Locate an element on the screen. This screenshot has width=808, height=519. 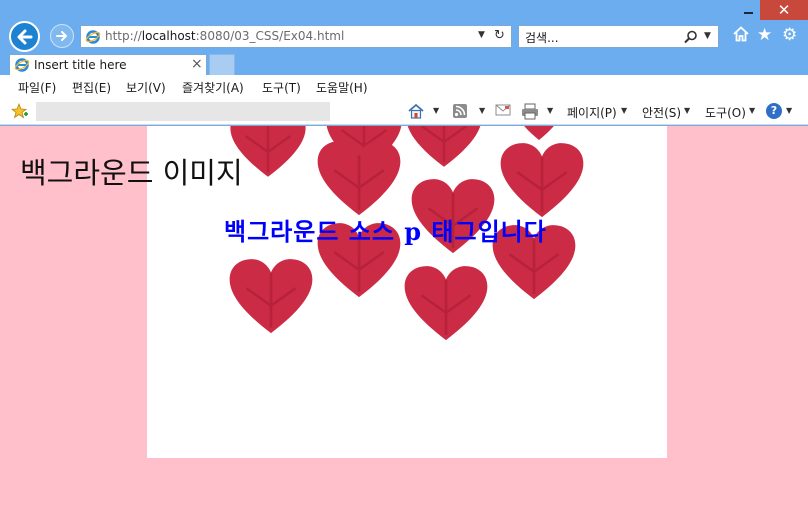
menu-bar: 파일(F) 편집(E) 보기(V) 즐겨찾기(A) 도구(T) 도움말(H) is located at coordinates (404, 86).